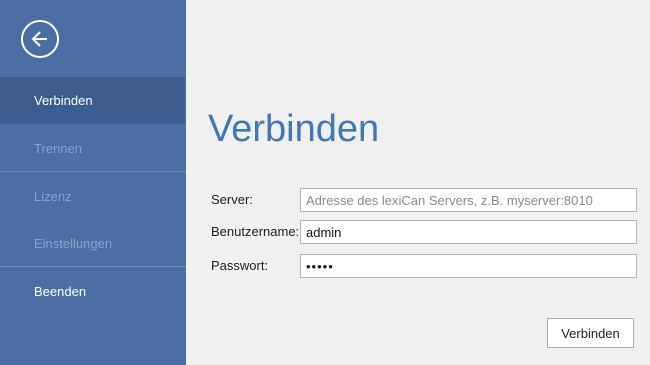 This screenshot has height=365, width=650. I want to click on sidebar-item-verbinden: Verbinden, so click(92, 100).